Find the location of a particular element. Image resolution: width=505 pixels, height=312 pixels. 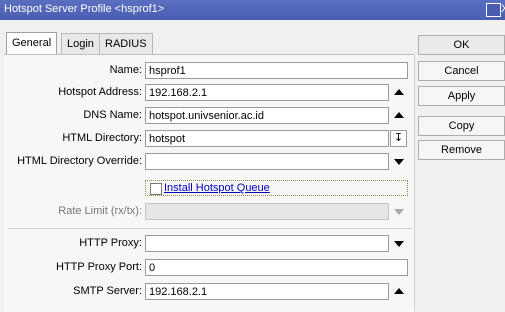

tab-login: Login is located at coordinates (80, 43).